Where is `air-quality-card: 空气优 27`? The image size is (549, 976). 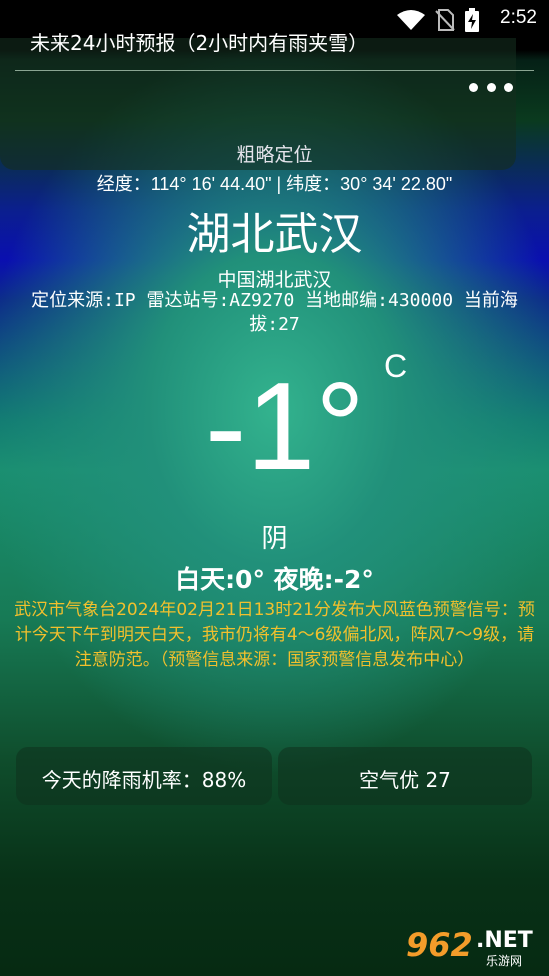
air-quality-card: 空气优 27 is located at coordinates (405, 776).